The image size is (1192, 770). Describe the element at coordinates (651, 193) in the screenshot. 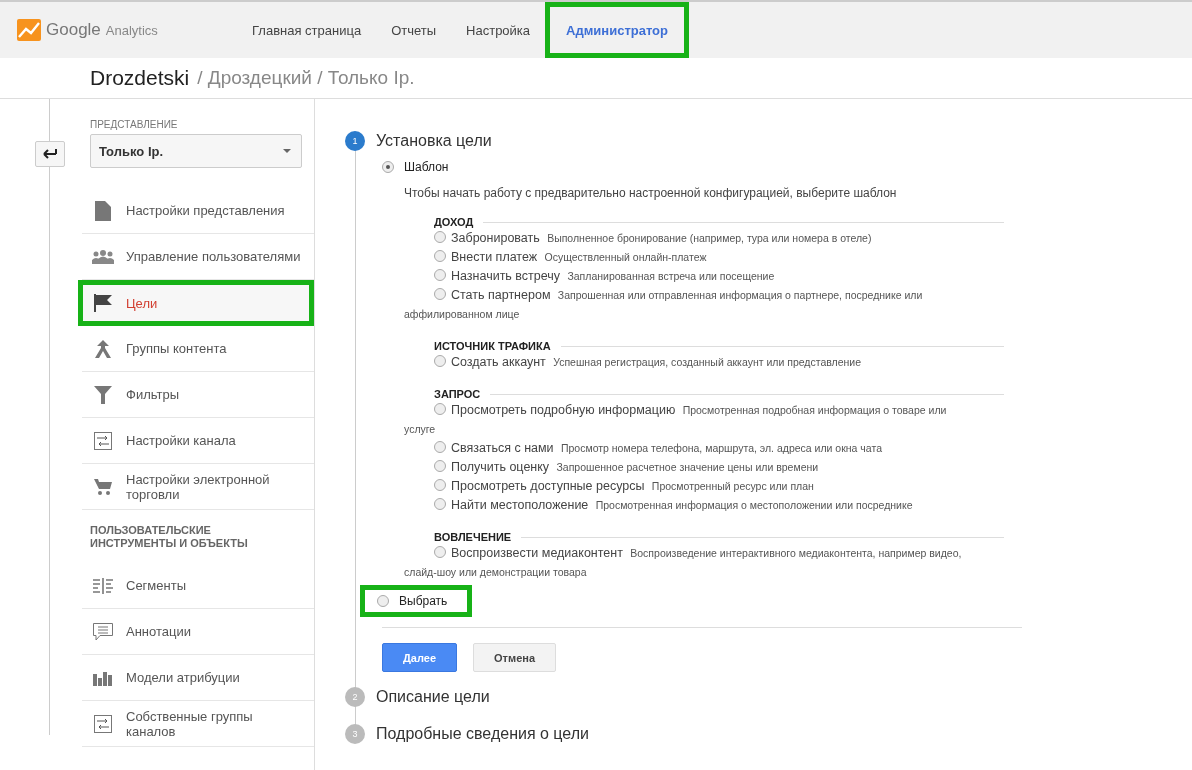

I see `hint-text: Чтобы начать работу с предварительно настроенной конфигурацией, выберите шаблон` at that location.